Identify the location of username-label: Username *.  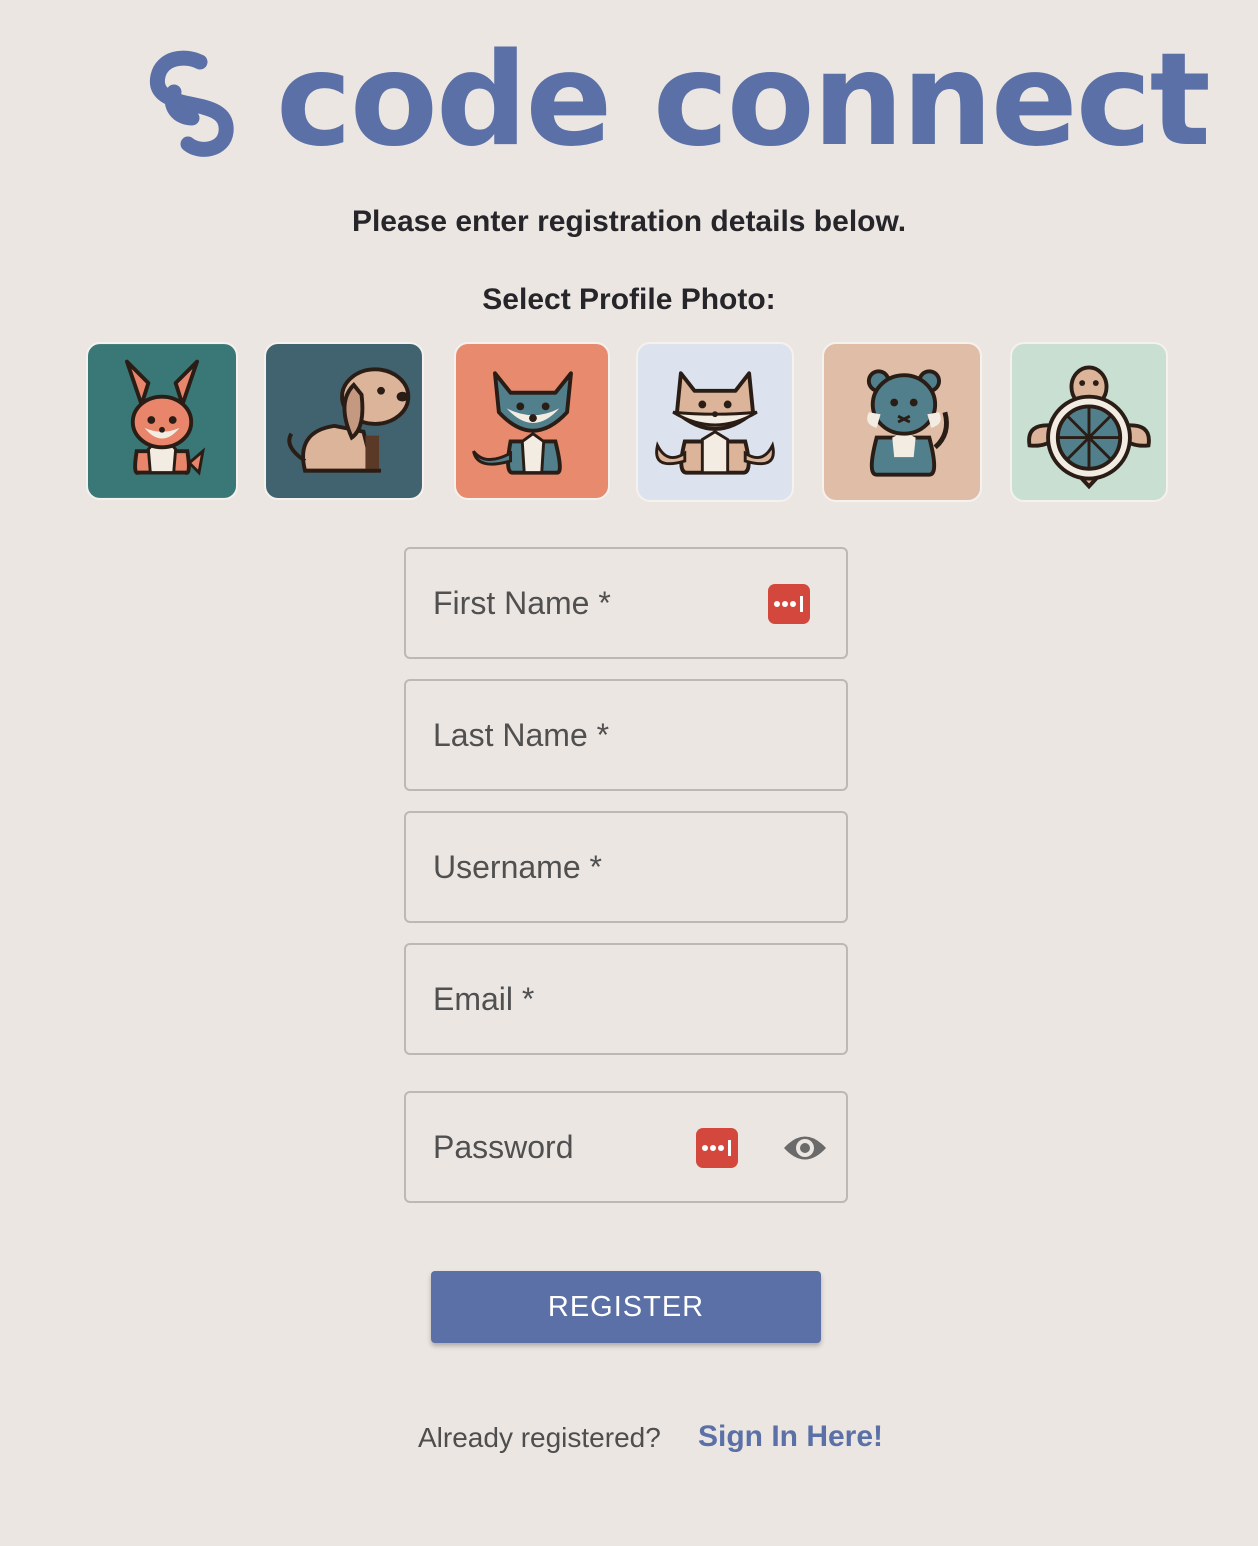
(517, 867).